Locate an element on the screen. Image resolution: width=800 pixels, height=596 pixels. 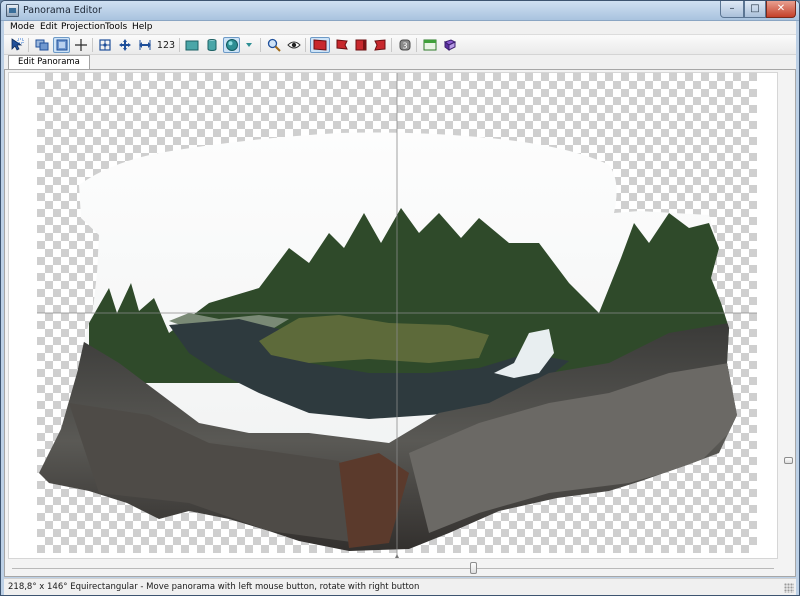
horizontal-fov-slider is located at coordinates (393, 568).